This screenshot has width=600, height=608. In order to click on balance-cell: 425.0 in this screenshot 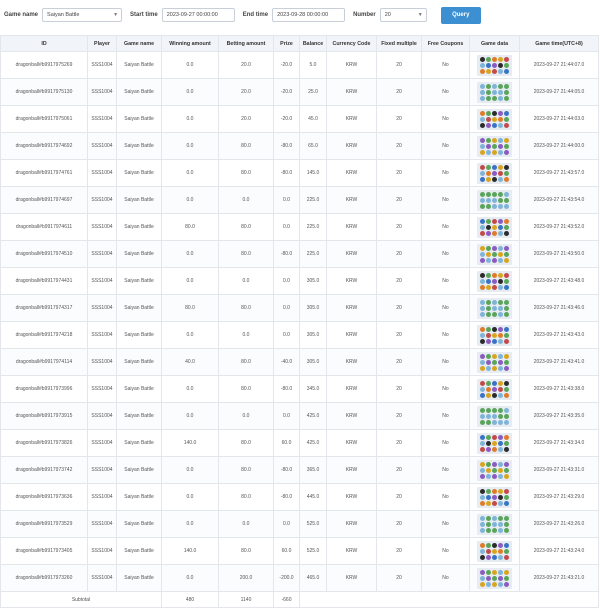, I will do `click(313, 443)`.